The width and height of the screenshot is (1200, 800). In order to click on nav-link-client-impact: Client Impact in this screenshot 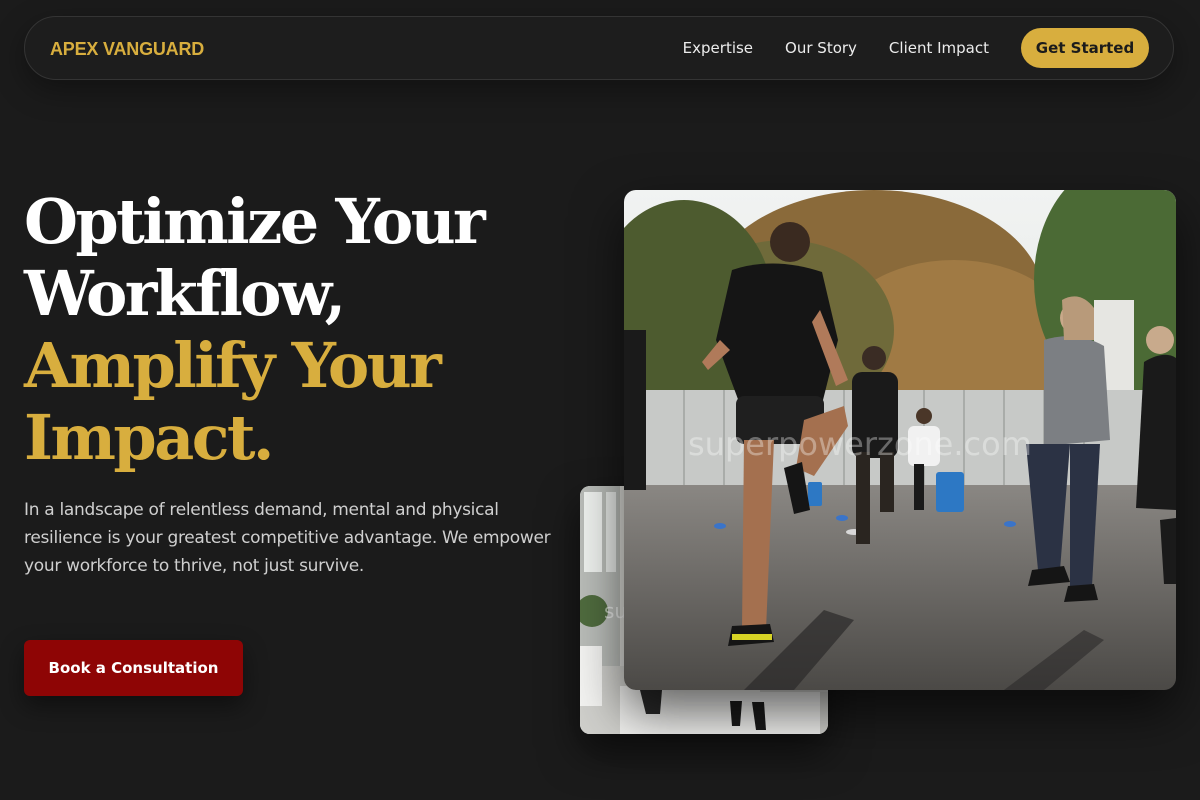, I will do `click(939, 48)`.